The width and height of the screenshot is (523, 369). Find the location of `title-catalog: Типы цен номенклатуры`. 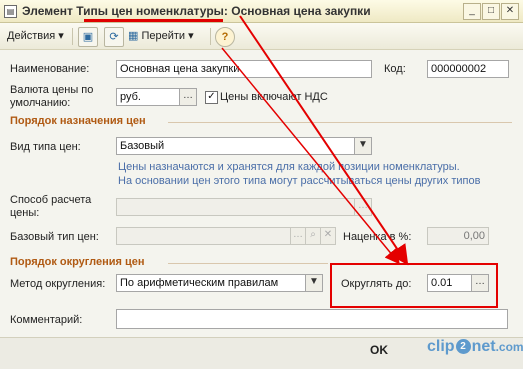

title-catalog: Типы цен номенклатуры is located at coordinates (150, 11).